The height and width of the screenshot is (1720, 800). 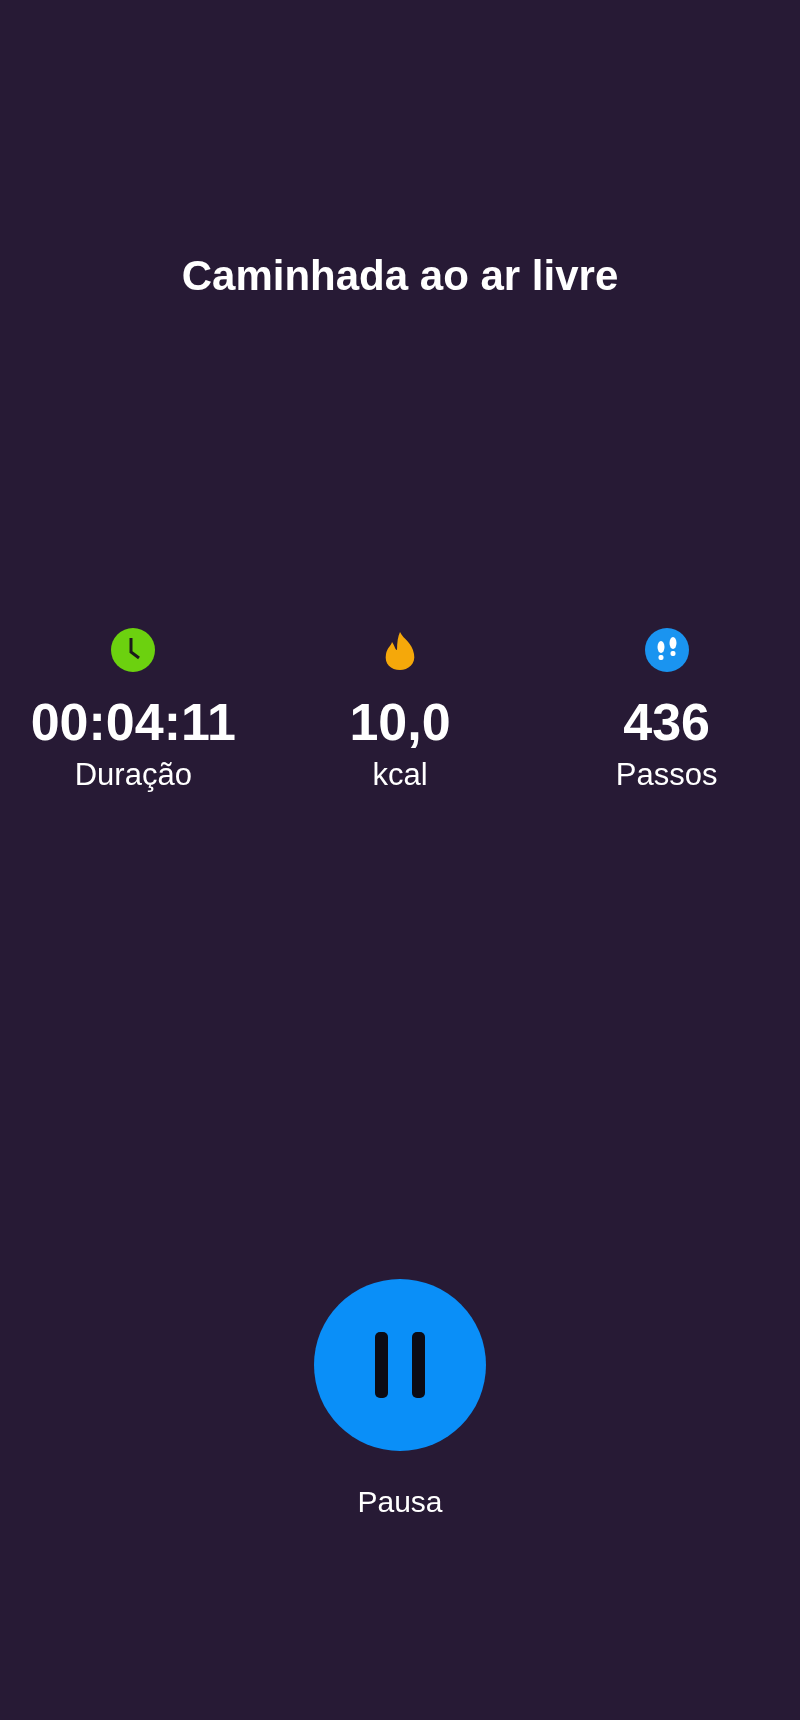 What do you see at coordinates (400, 276) in the screenshot?
I see `workout-title: Caminhada ao ar livre` at bounding box center [400, 276].